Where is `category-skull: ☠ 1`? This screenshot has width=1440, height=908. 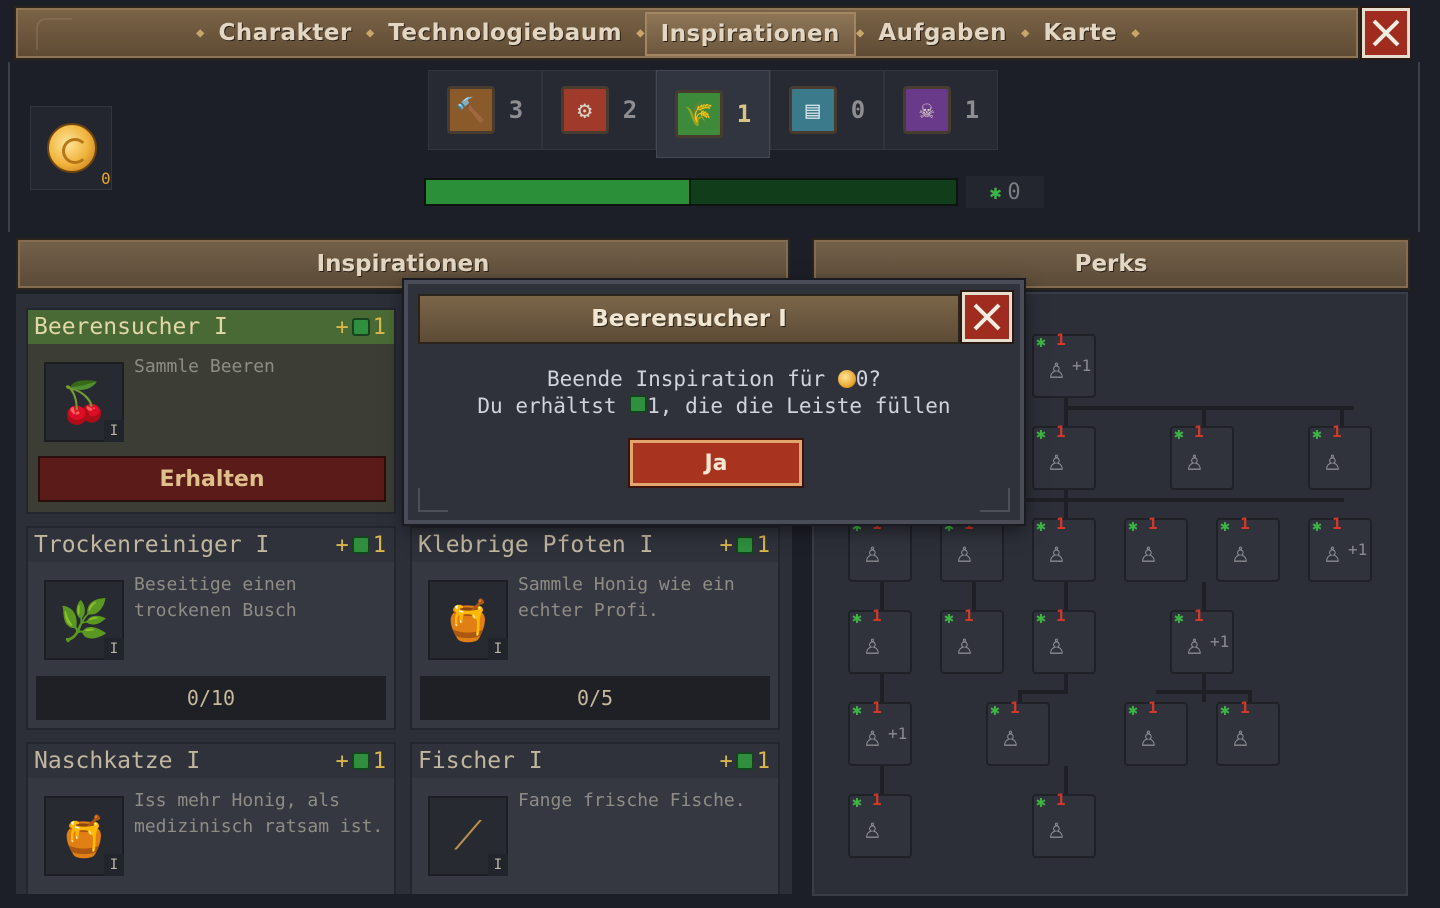 category-skull: ☠ 1 is located at coordinates (941, 110).